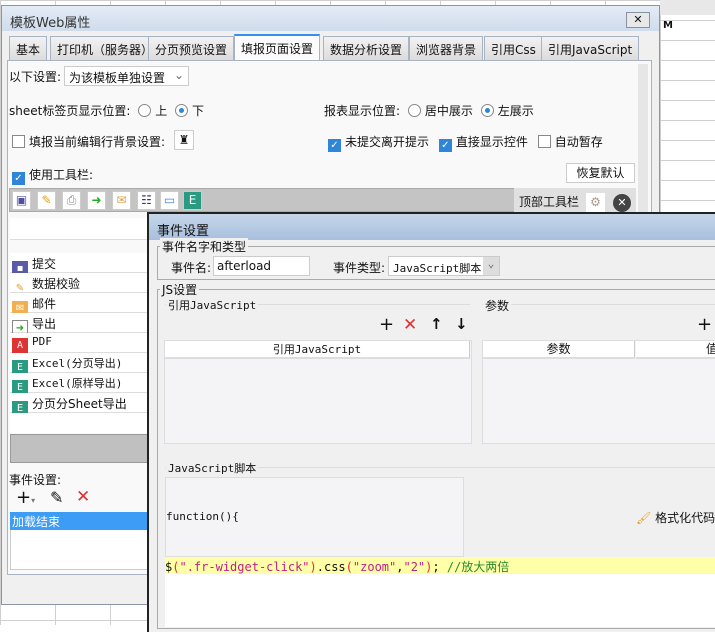 This screenshot has width=715, height=632. What do you see at coordinates (261, 266) in the screenshot?
I see `event-name-input: afterload` at bounding box center [261, 266].